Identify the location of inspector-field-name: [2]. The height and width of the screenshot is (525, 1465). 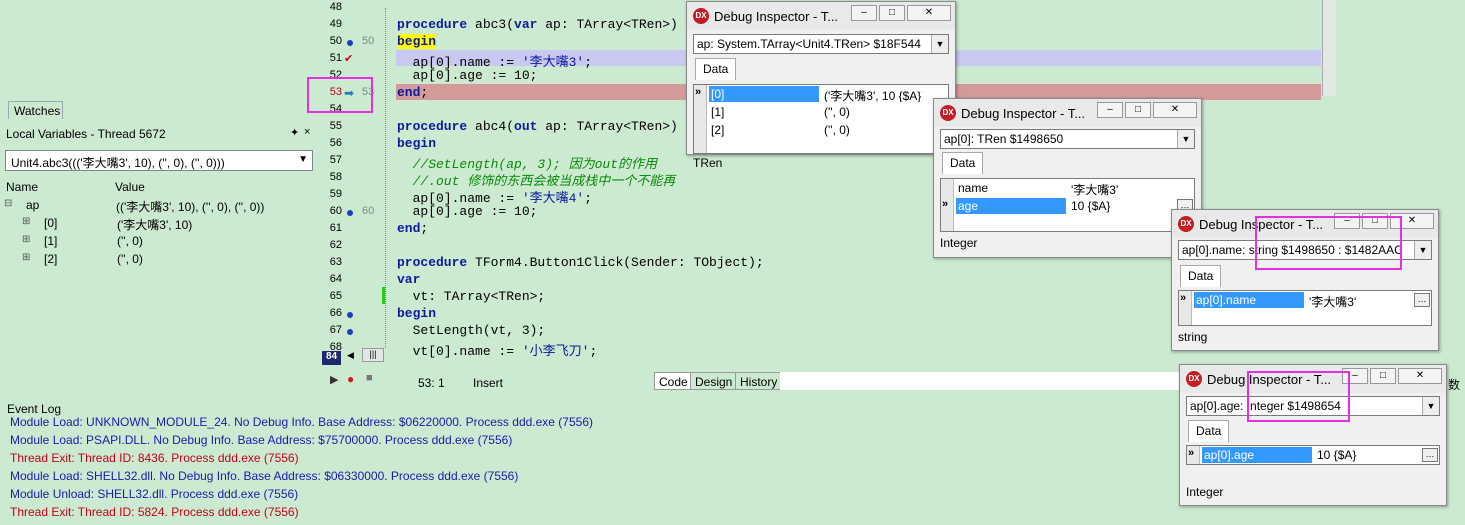
(764, 130).